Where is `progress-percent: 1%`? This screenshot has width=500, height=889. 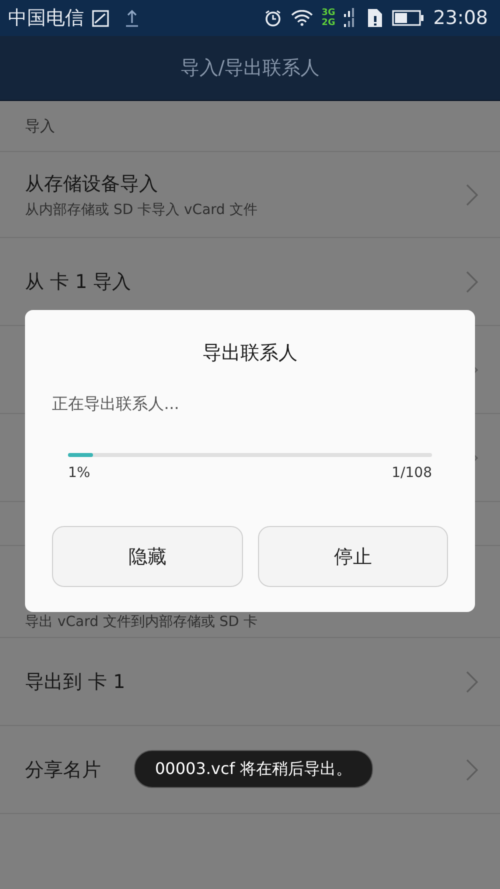 progress-percent: 1% is located at coordinates (79, 473).